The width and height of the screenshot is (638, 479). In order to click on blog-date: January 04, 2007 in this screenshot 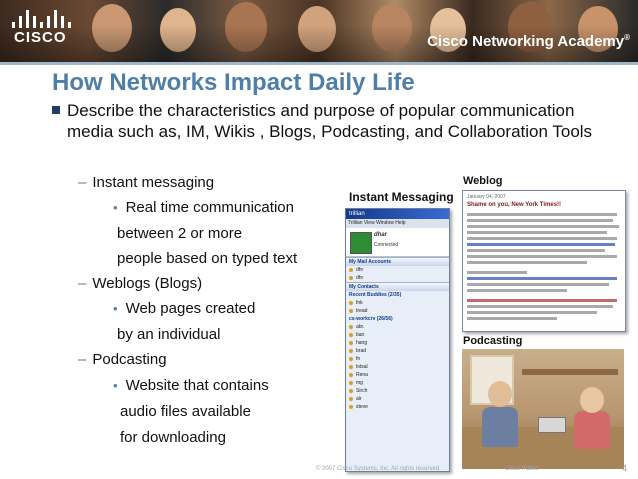, I will do `click(486, 197)`.